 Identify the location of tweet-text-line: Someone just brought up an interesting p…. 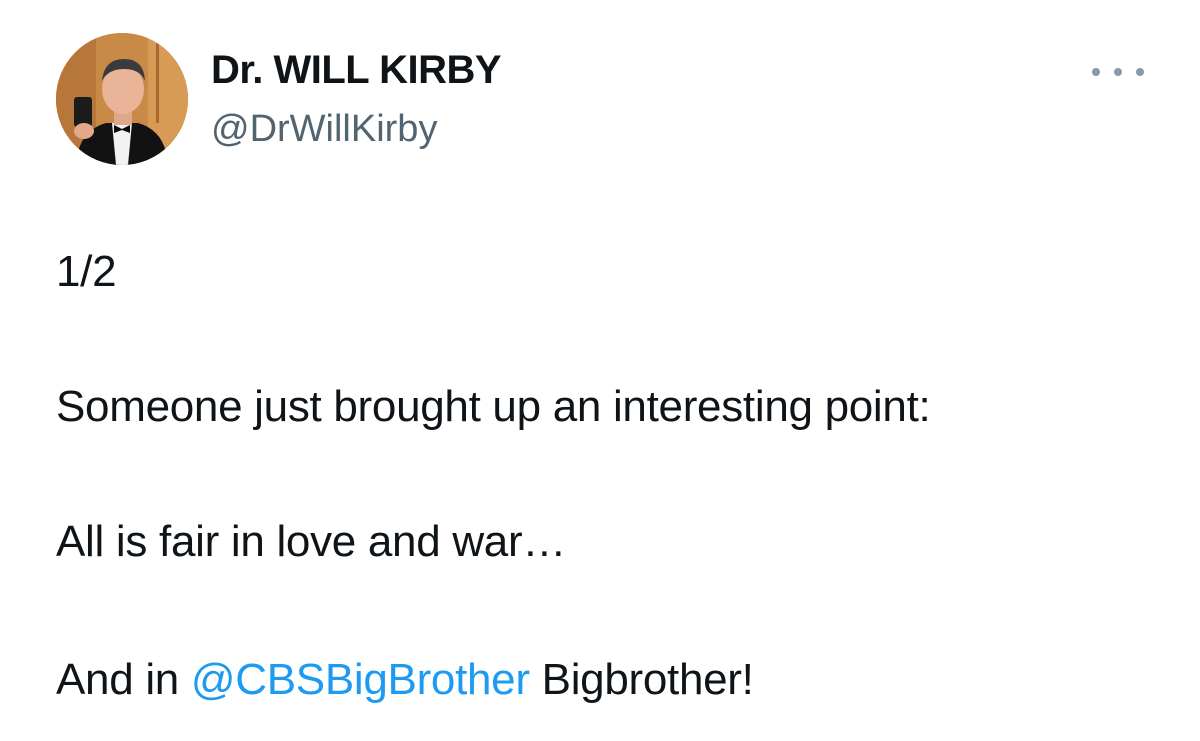
(493, 406).